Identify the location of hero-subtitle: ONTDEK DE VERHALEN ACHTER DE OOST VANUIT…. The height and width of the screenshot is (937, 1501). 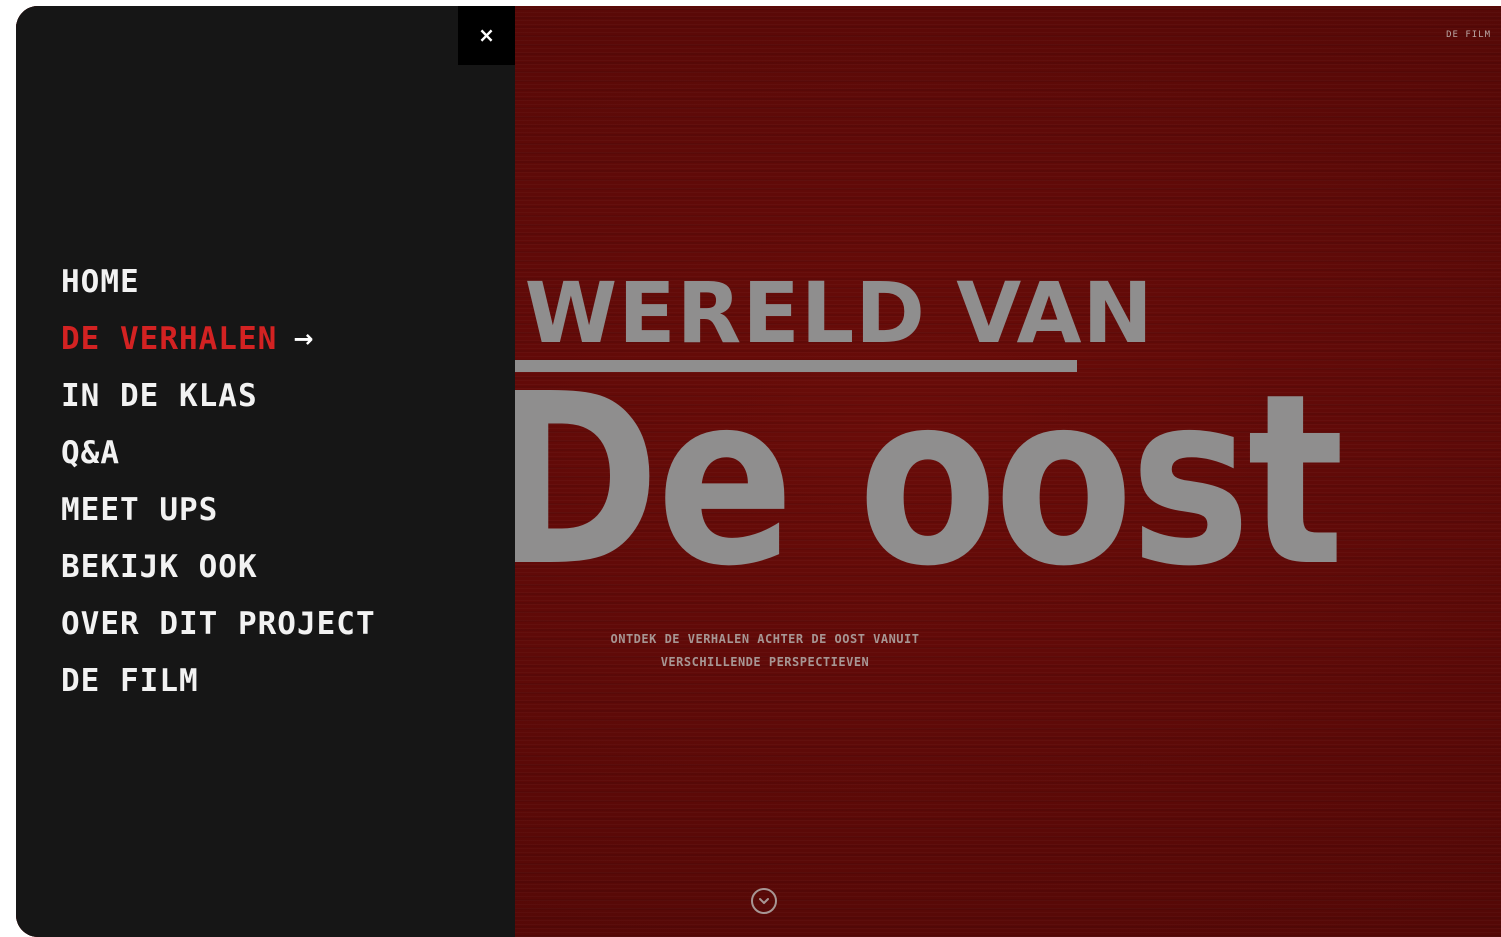
(765, 651).